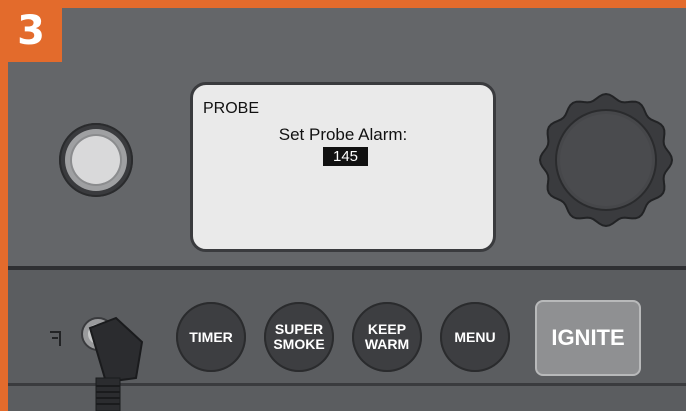 The height and width of the screenshot is (411, 686). I want to click on power-button-center, so click(96, 160).